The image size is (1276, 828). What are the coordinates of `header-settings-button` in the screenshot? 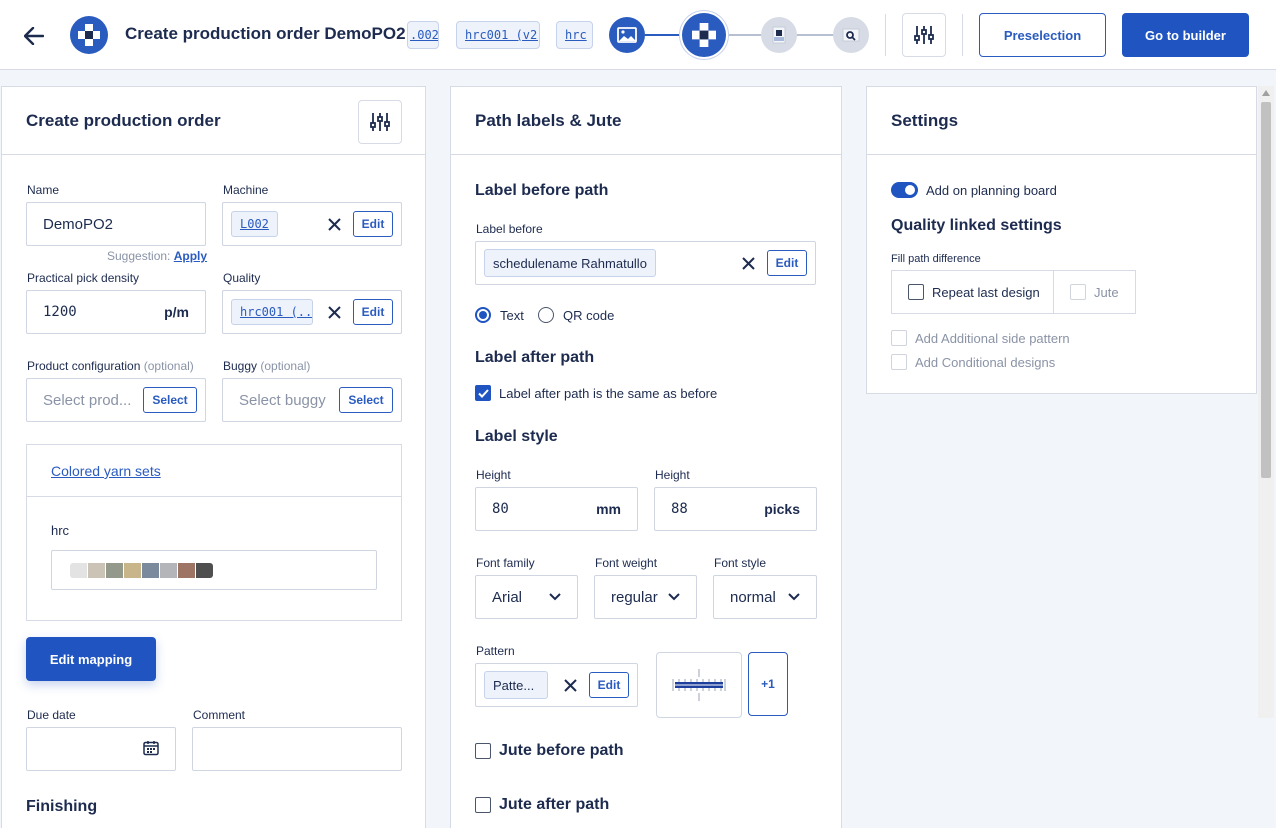 It's located at (924, 35).